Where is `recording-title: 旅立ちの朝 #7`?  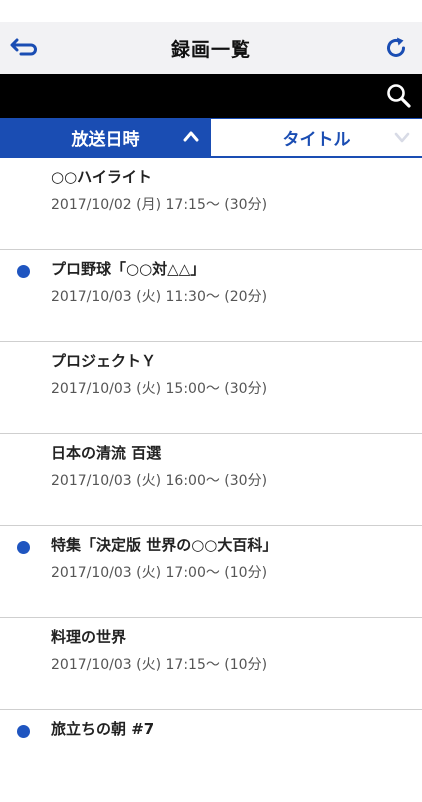 recording-title: 旅立ちの朝 #7 is located at coordinates (103, 729).